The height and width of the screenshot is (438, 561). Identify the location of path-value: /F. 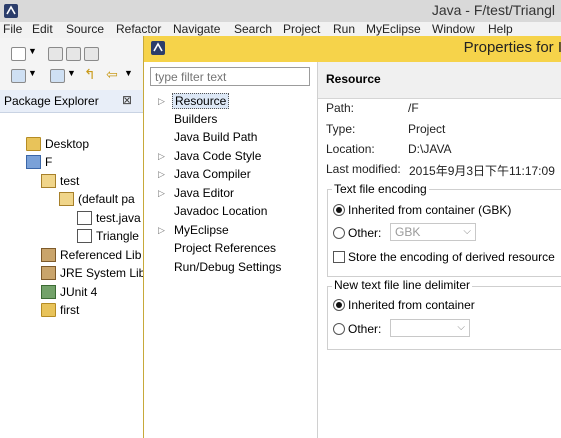
(413, 108).